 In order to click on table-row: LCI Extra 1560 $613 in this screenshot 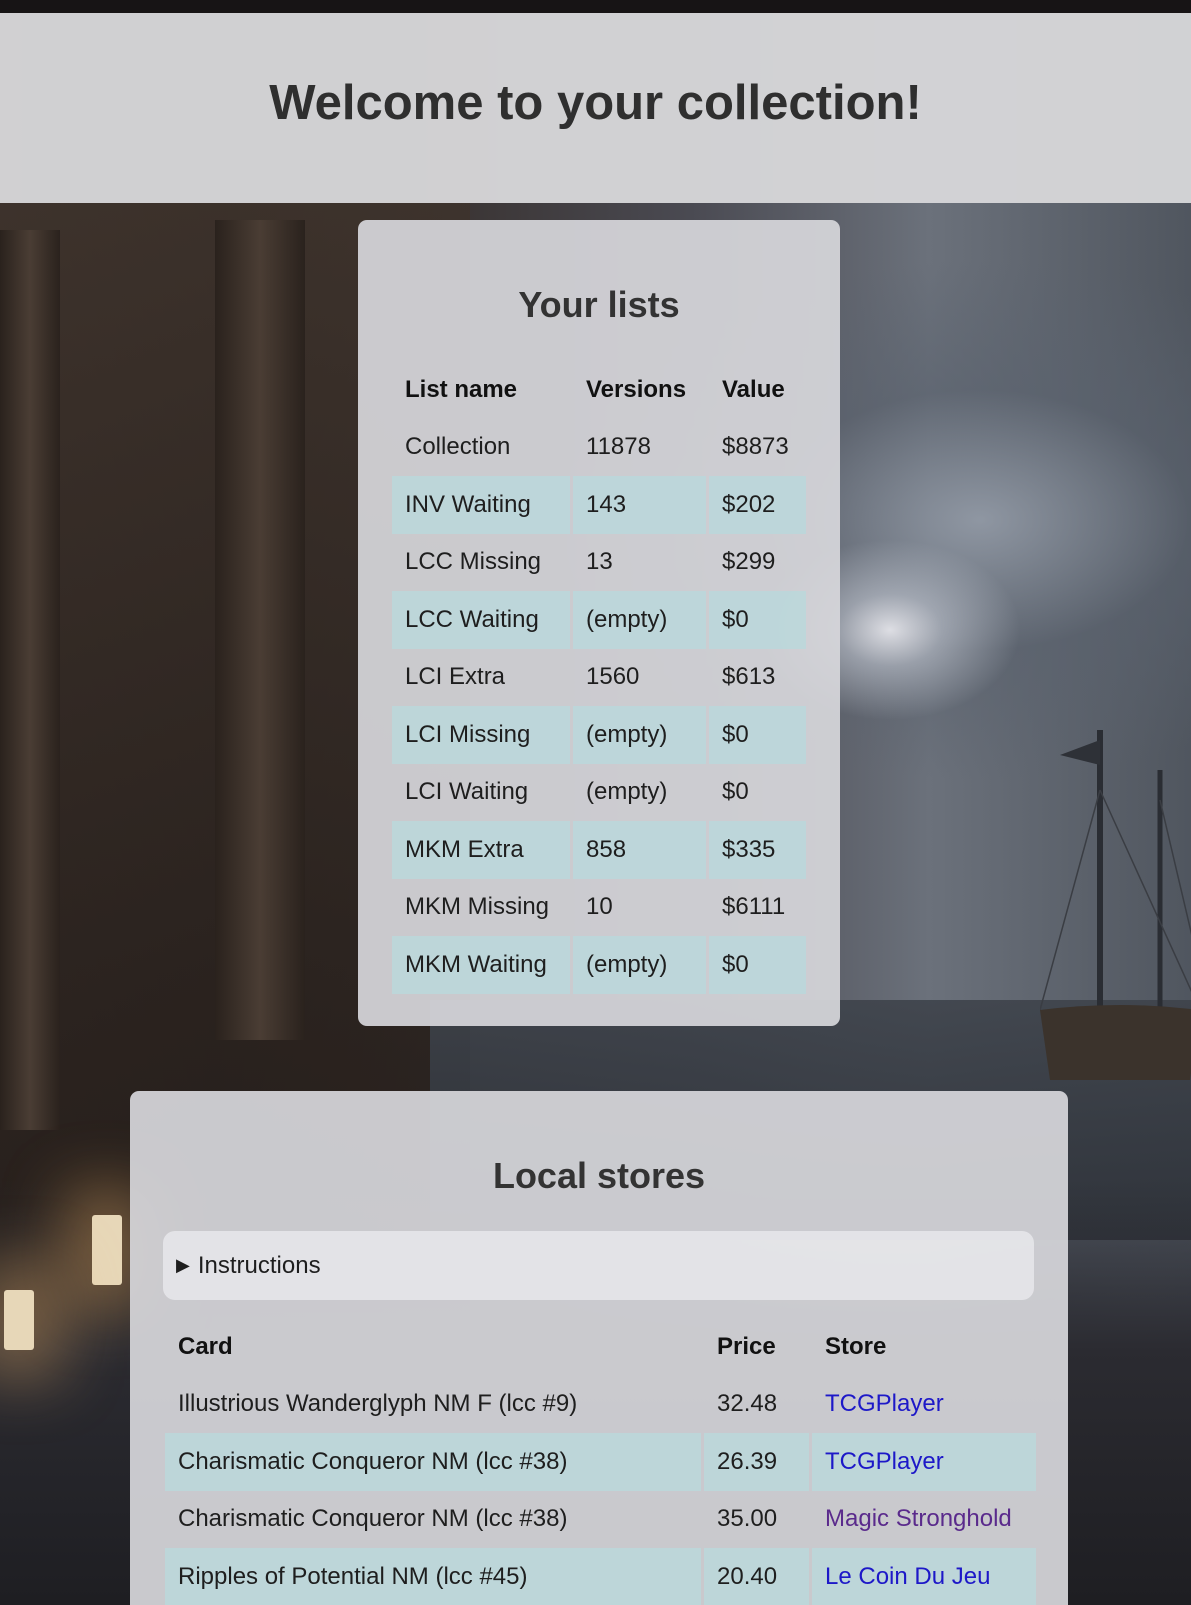, I will do `click(599, 678)`.